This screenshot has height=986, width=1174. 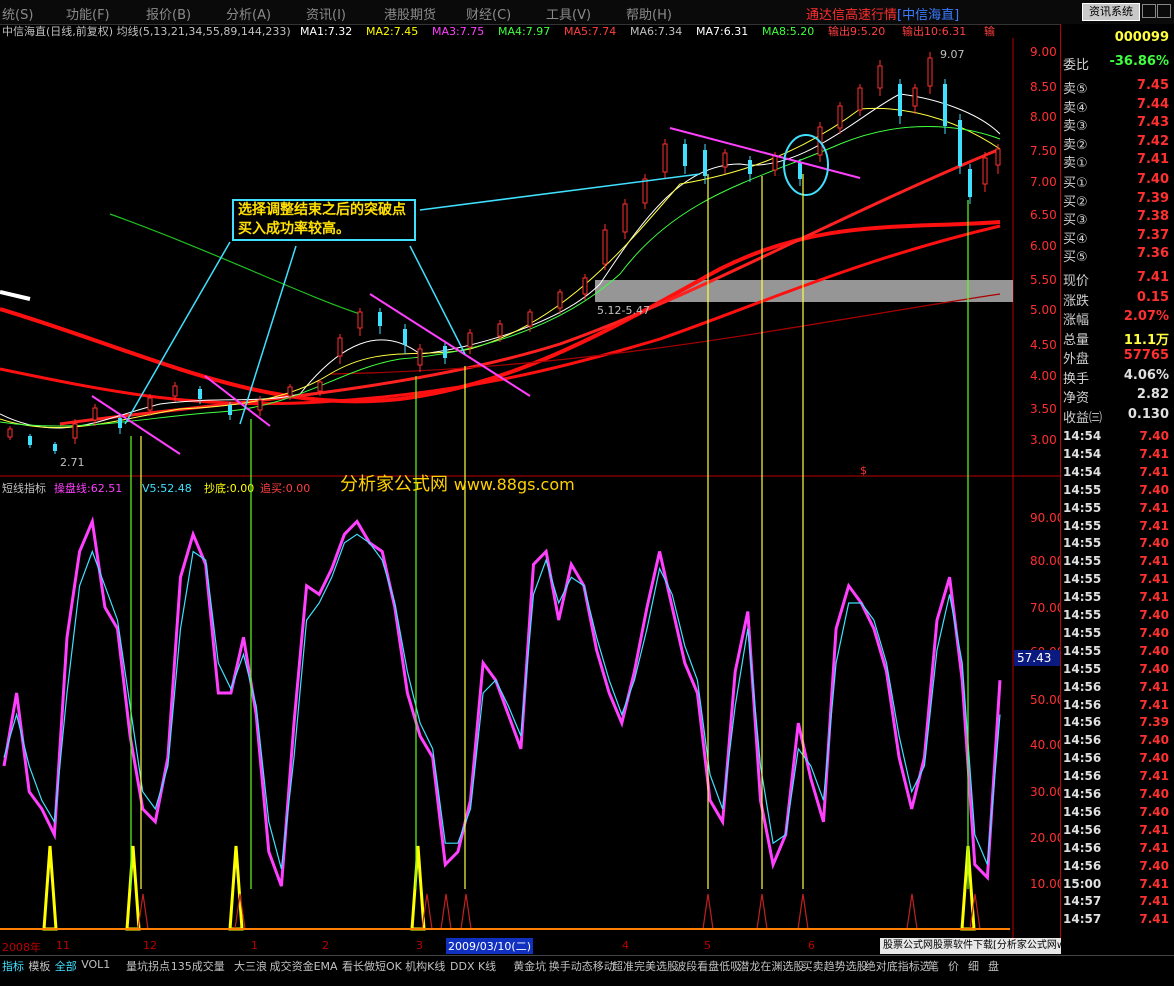 What do you see at coordinates (1043, 182) in the screenshot?
I see `svg-text: 7.00` at bounding box center [1043, 182].